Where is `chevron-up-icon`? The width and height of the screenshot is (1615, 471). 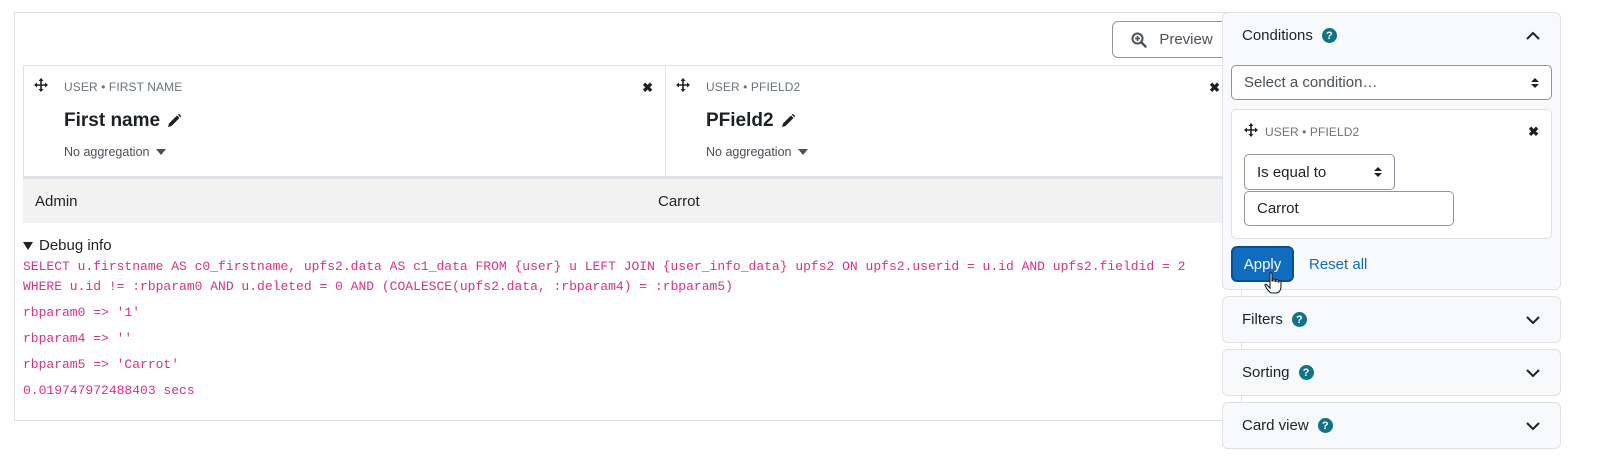
chevron-up-icon is located at coordinates (1533, 36).